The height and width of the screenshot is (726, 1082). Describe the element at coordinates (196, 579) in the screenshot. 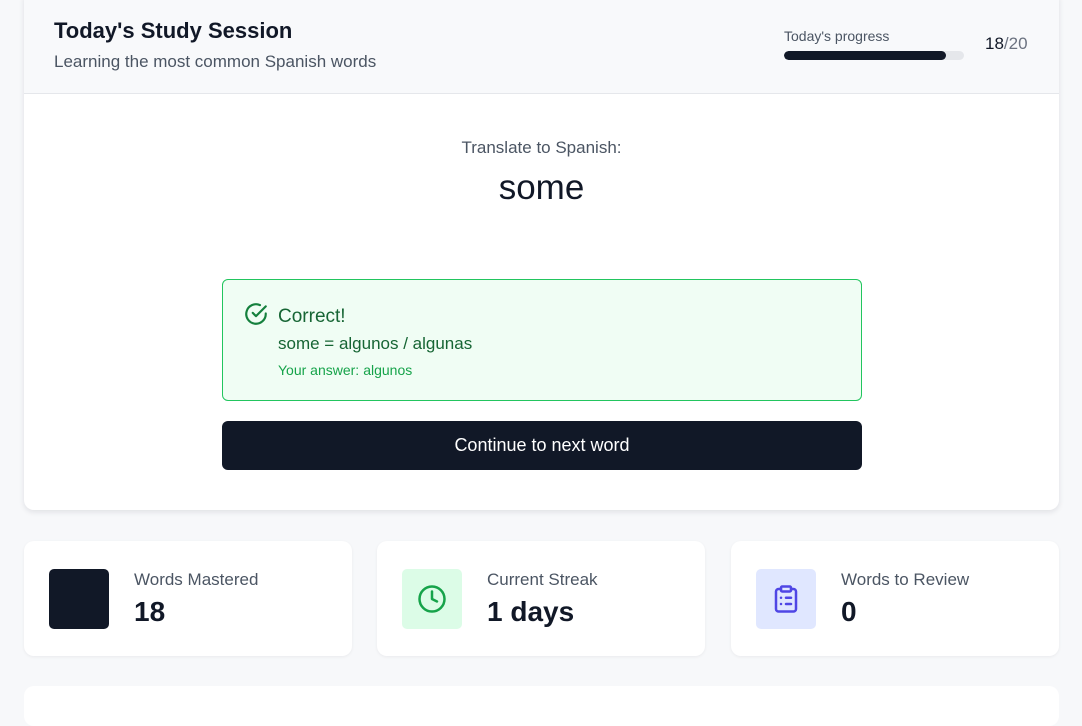

I see `stat-label: Words Mastered` at that location.